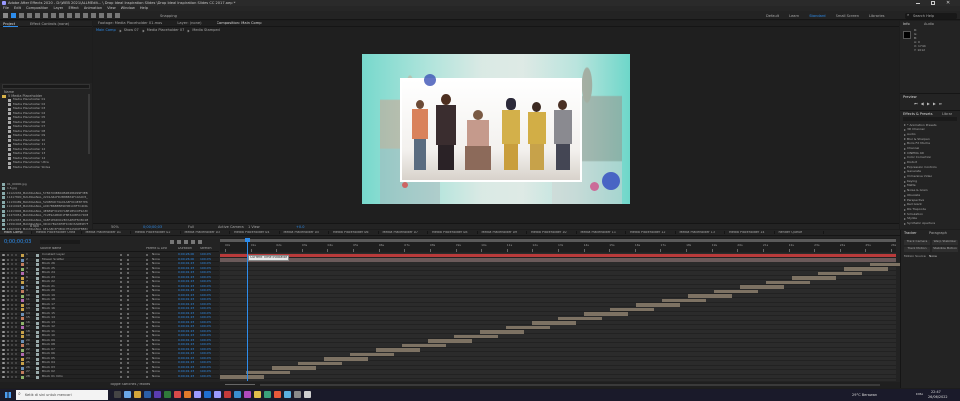  What do you see at coordinates (72, 363) in the screenshot?
I see `layer-name: Block 04` at bounding box center [72, 363].